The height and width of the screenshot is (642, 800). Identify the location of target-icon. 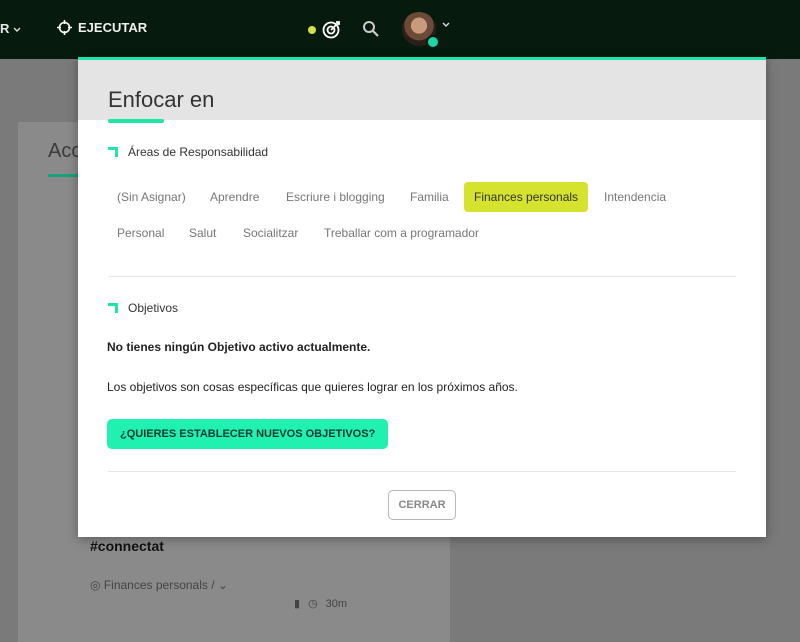
(332, 29).